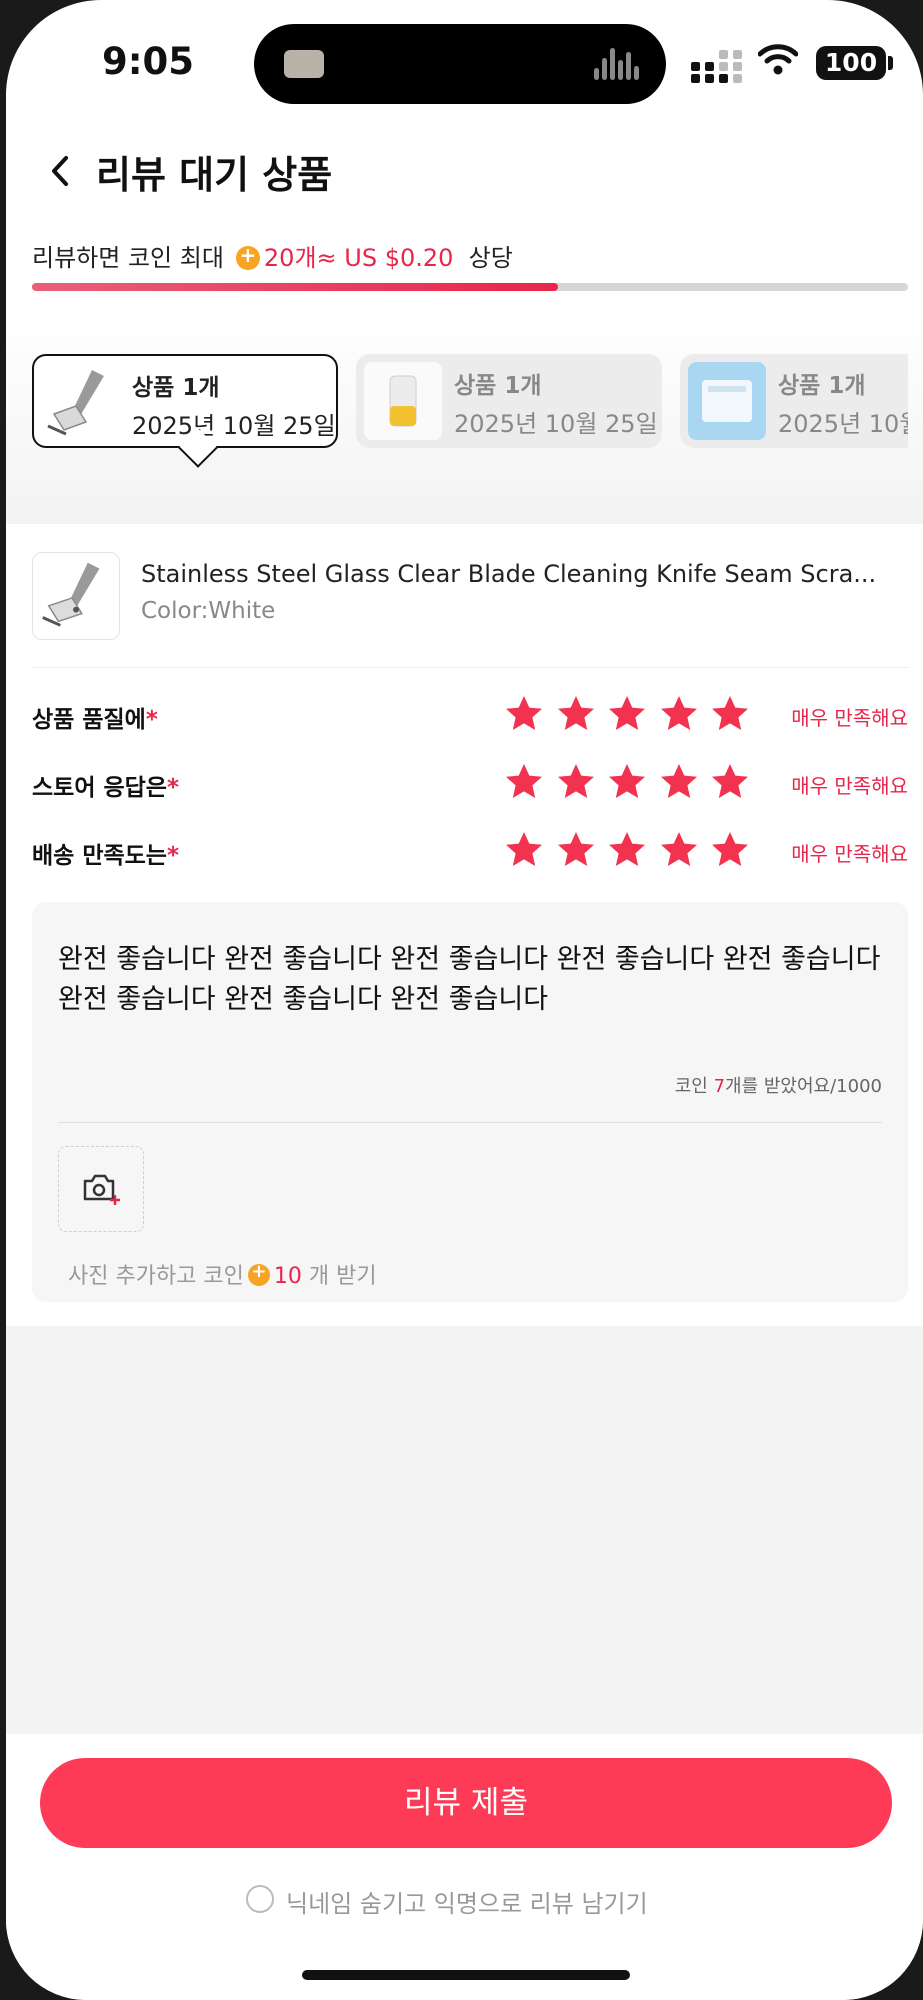  Describe the element at coordinates (467, 1904) in the screenshot. I see `anonymous-label: 닉네임 숨기고 익명으로 리뷰 남기기` at that location.